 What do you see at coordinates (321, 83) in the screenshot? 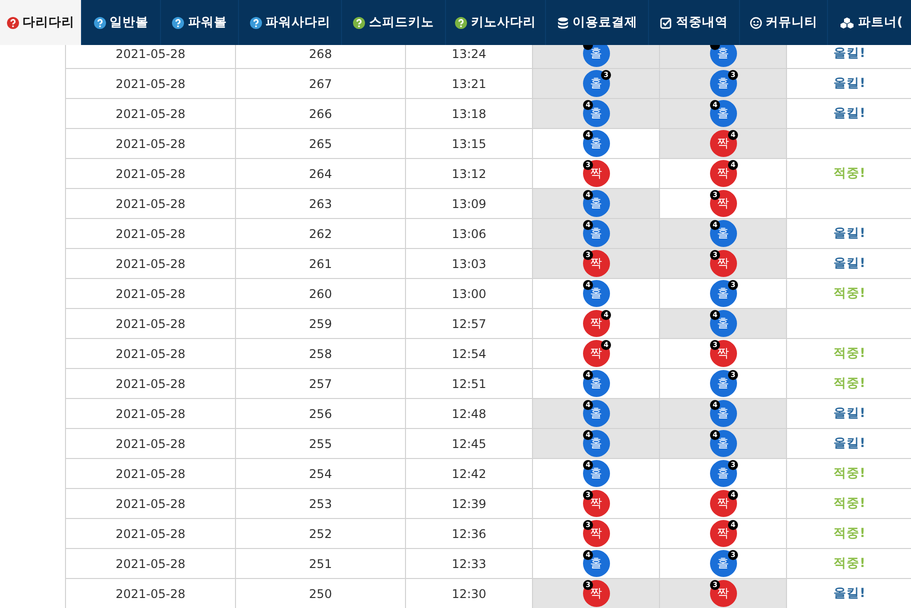
I see `round-cell: 267` at bounding box center [321, 83].